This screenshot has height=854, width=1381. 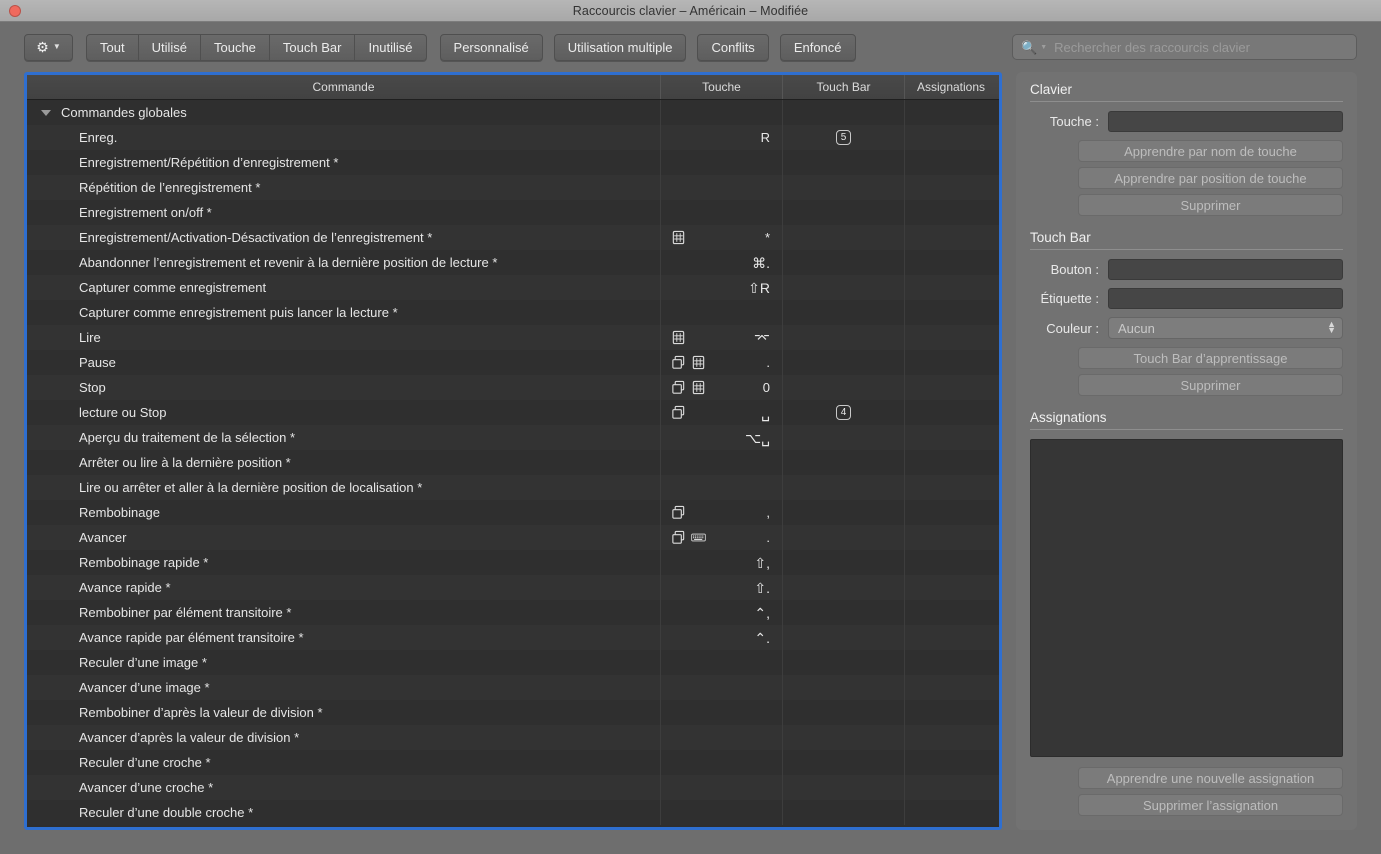 I want to click on column-header-touche: Touche, so click(x=722, y=87).